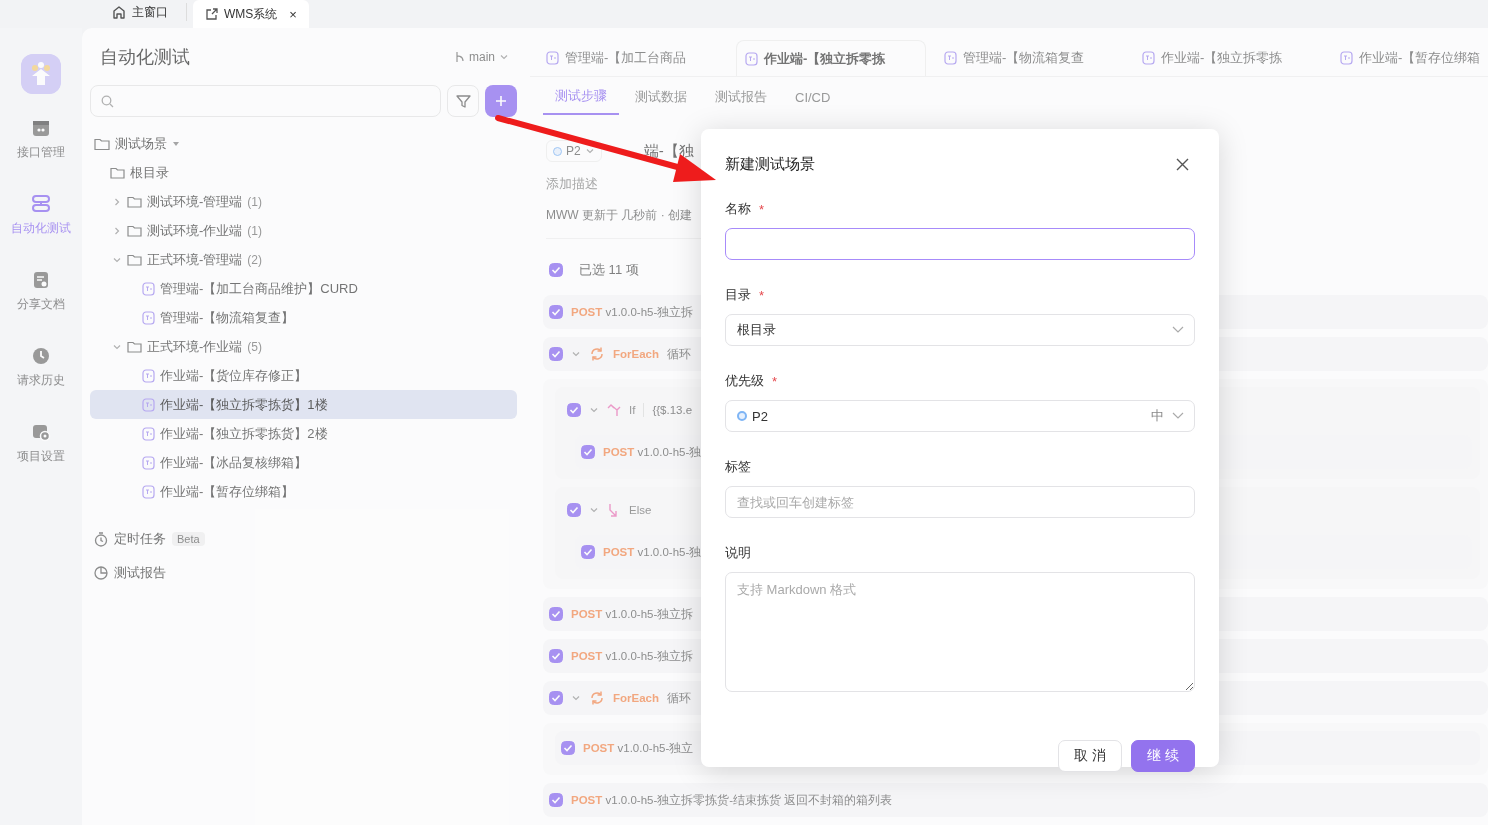 This screenshot has height=825, width=1488. Describe the element at coordinates (640, 510) in the screenshot. I see `step-type-label: Else` at that location.